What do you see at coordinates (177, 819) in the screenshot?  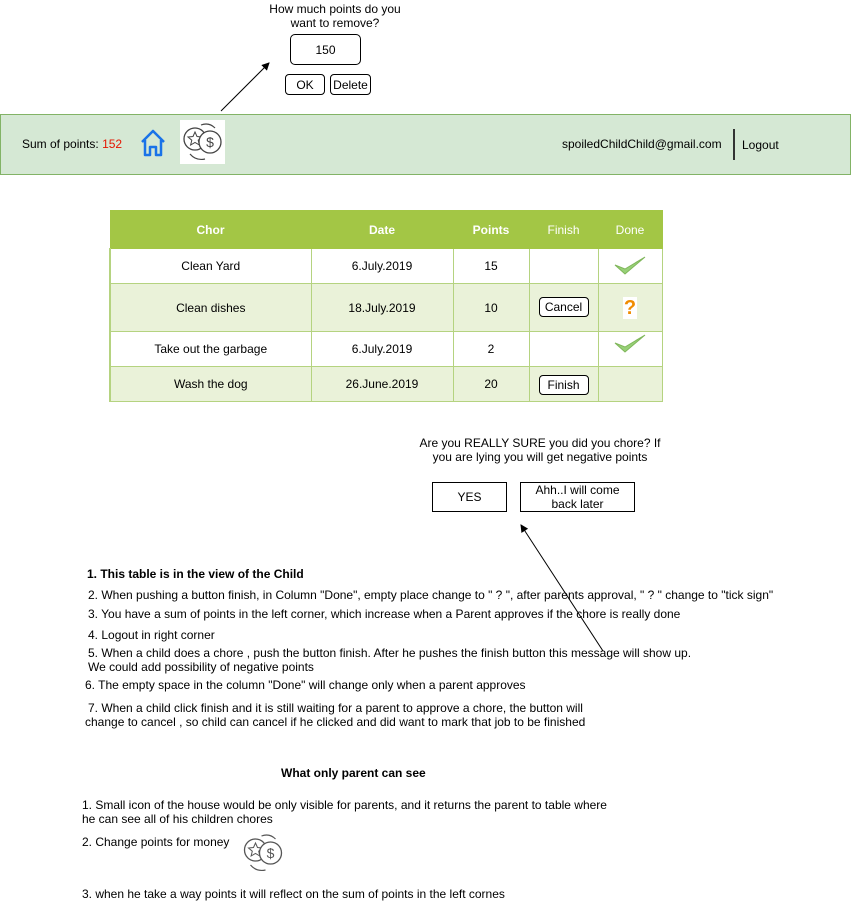 I see `parent-note-1-line2: he can see all of his children chores` at bounding box center [177, 819].